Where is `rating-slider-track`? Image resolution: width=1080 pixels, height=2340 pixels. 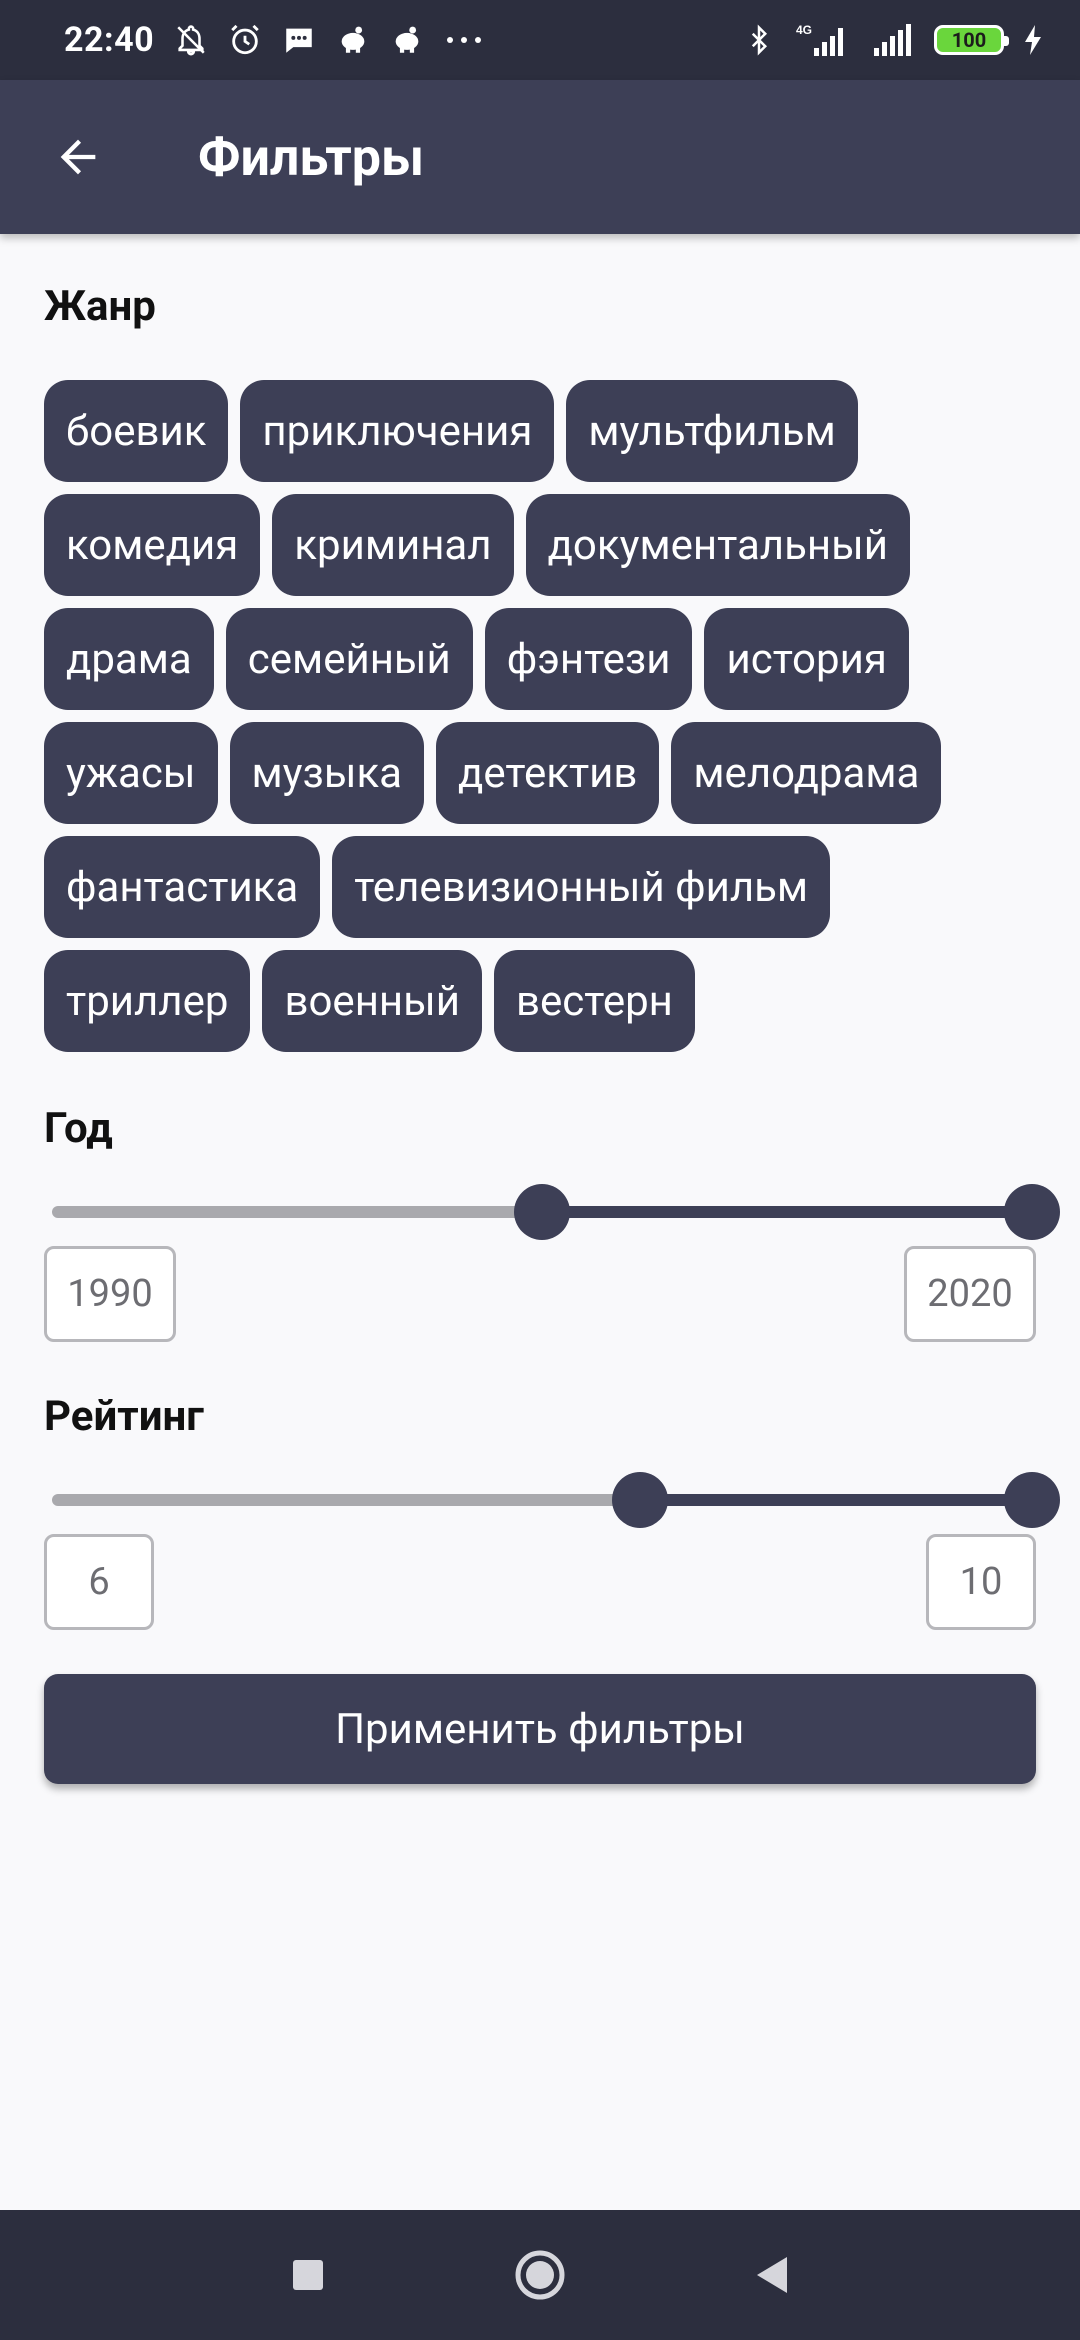
rating-slider-track is located at coordinates (542, 1500).